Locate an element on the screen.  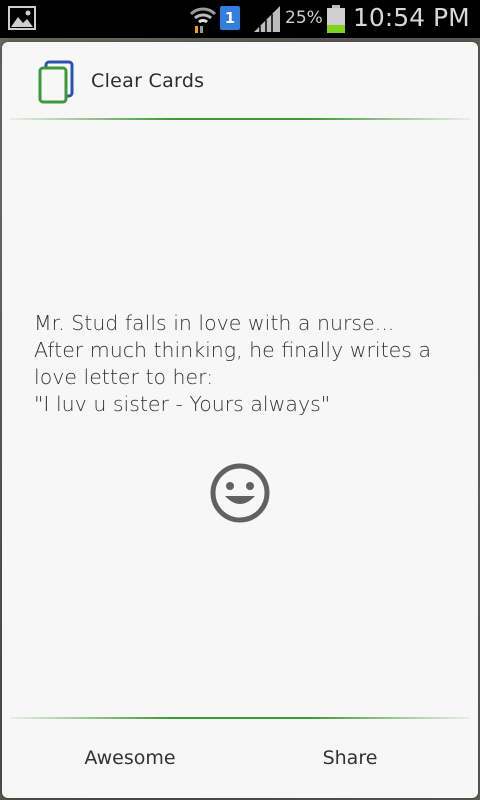
awesome-button: Awesome is located at coordinates (130, 758).